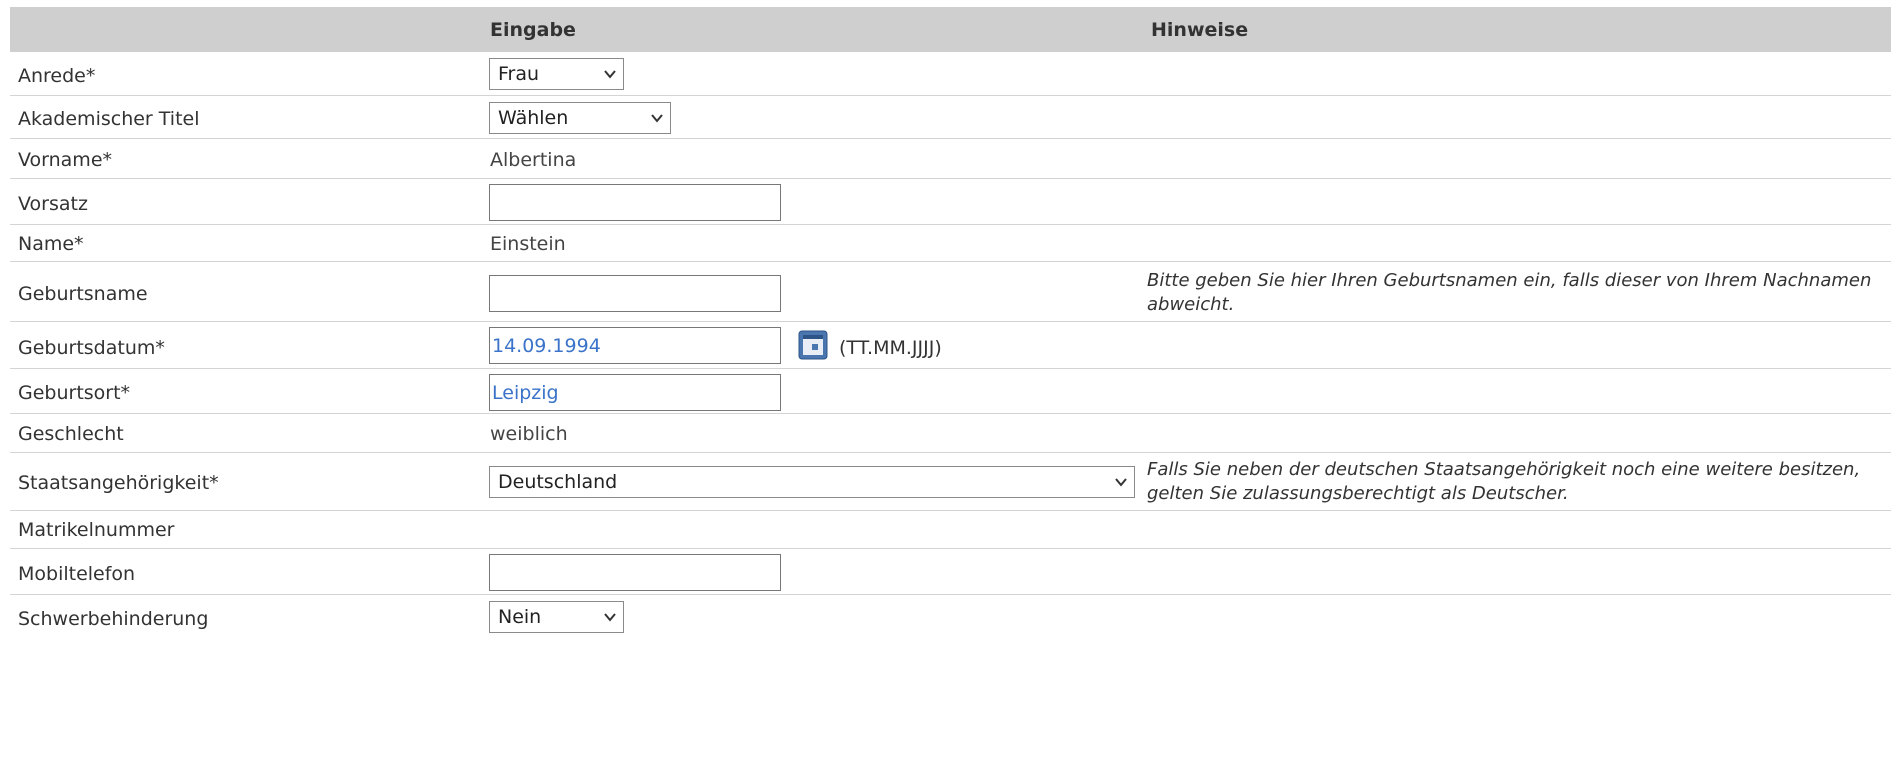 Image resolution: width=1891 pixels, height=762 pixels. Describe the element at coordinates (950, 391) in the screenshot. I see `row-geburtsort: Geburtsort* Leipzig` at that location.